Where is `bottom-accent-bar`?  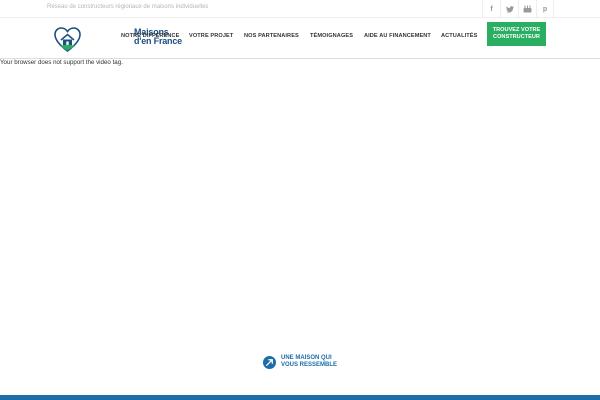
bottom-accent-bar is located at coordinates (300, 397).